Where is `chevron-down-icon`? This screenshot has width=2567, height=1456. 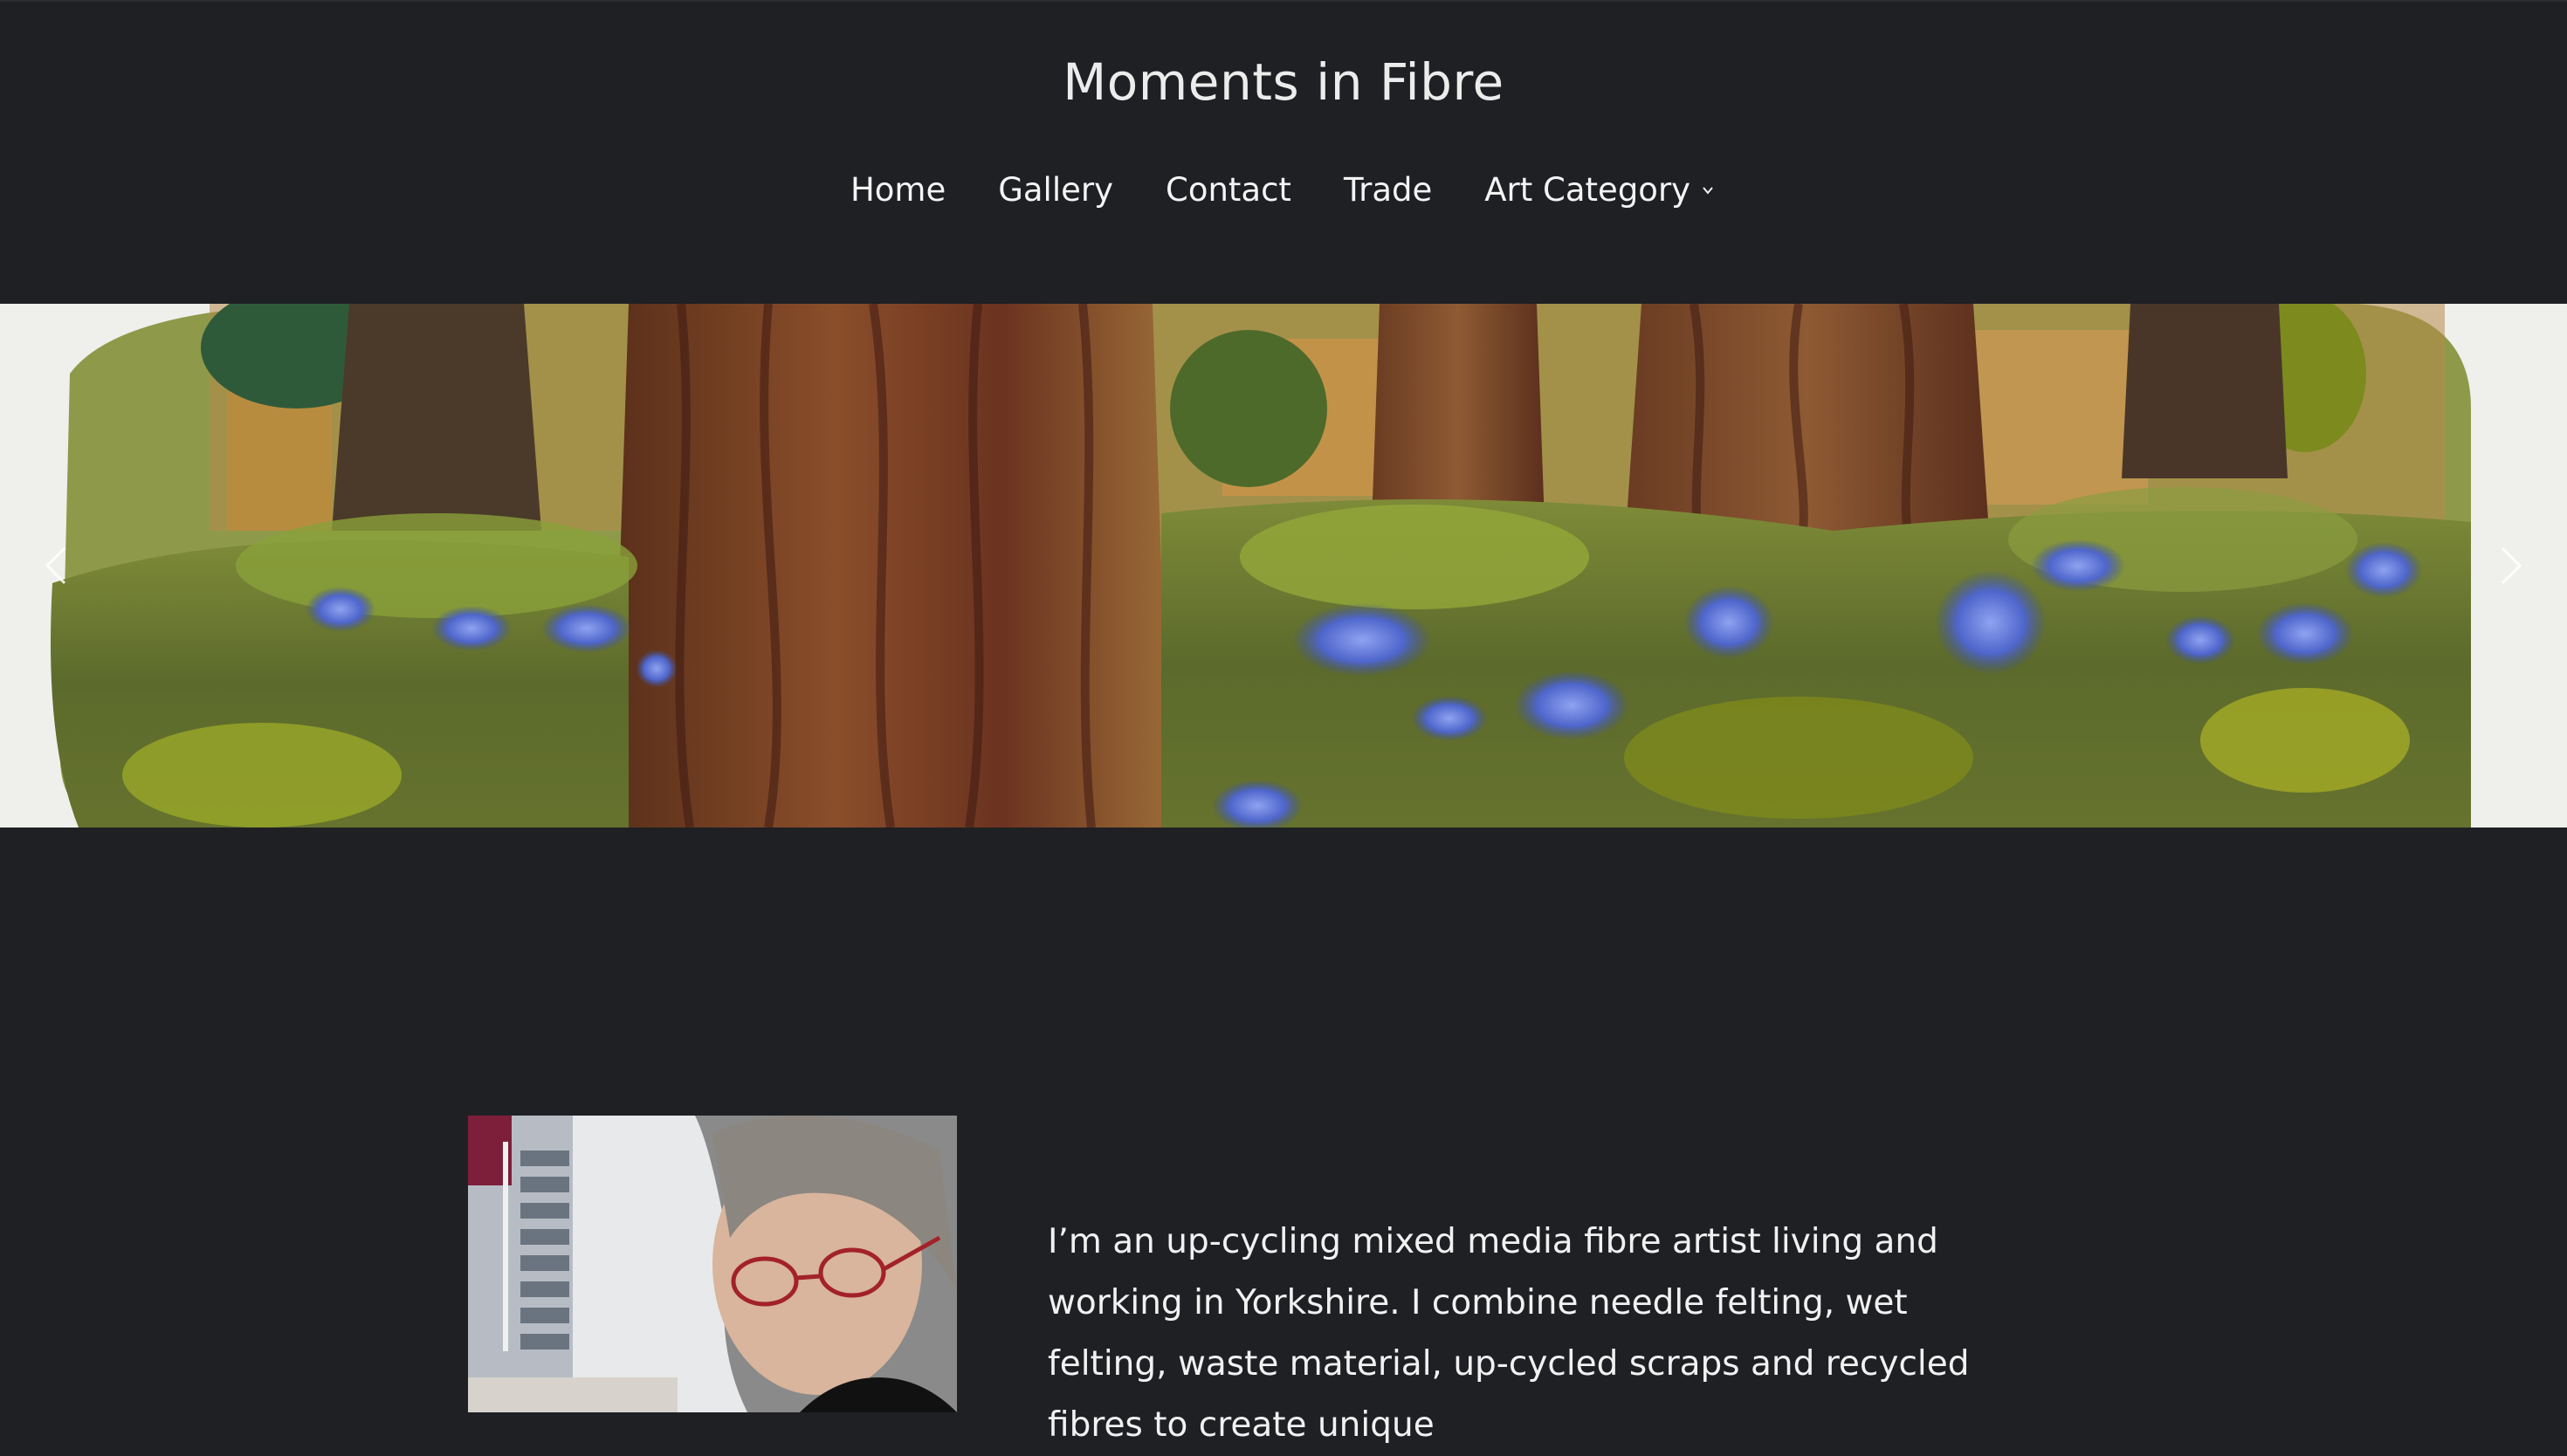
chevron-down-icon is located at coordinates (1708, 191).